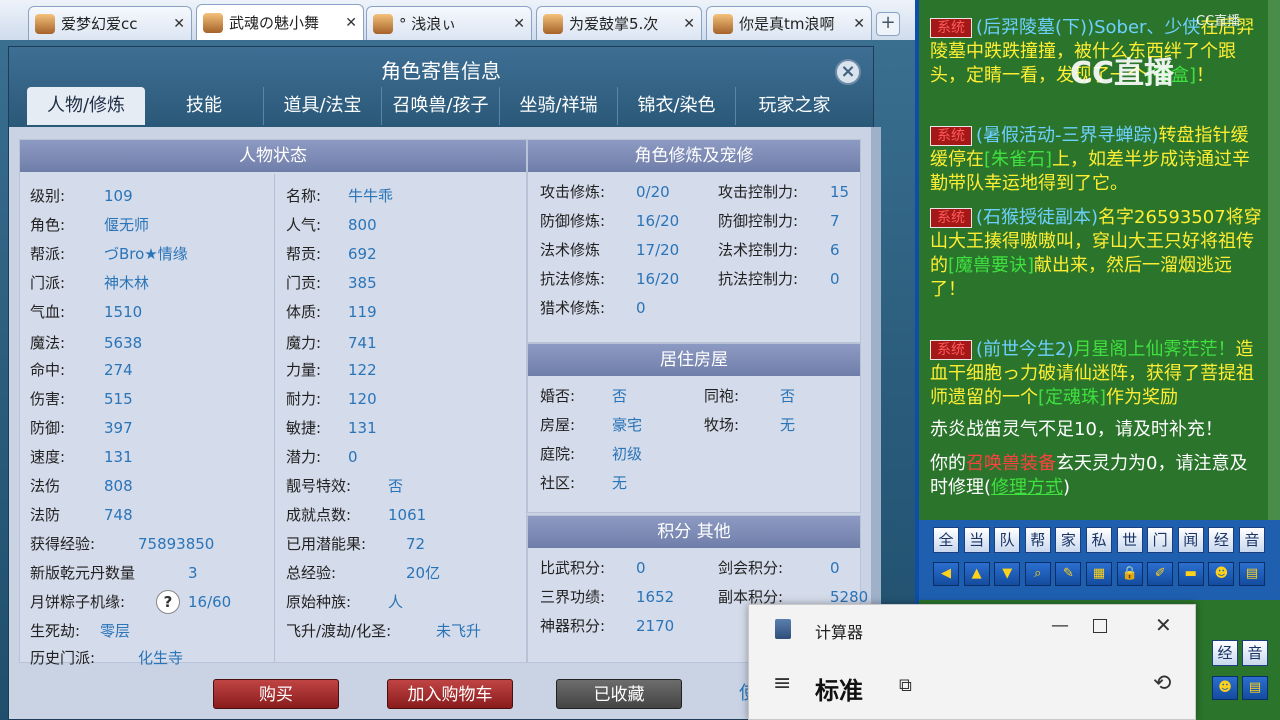 Image resolution: width=1280 pixels, height=720 pixels. Describe the element at coordinates (1060, 625) in the screenshot. I see `minimize-icon: —` at that location.